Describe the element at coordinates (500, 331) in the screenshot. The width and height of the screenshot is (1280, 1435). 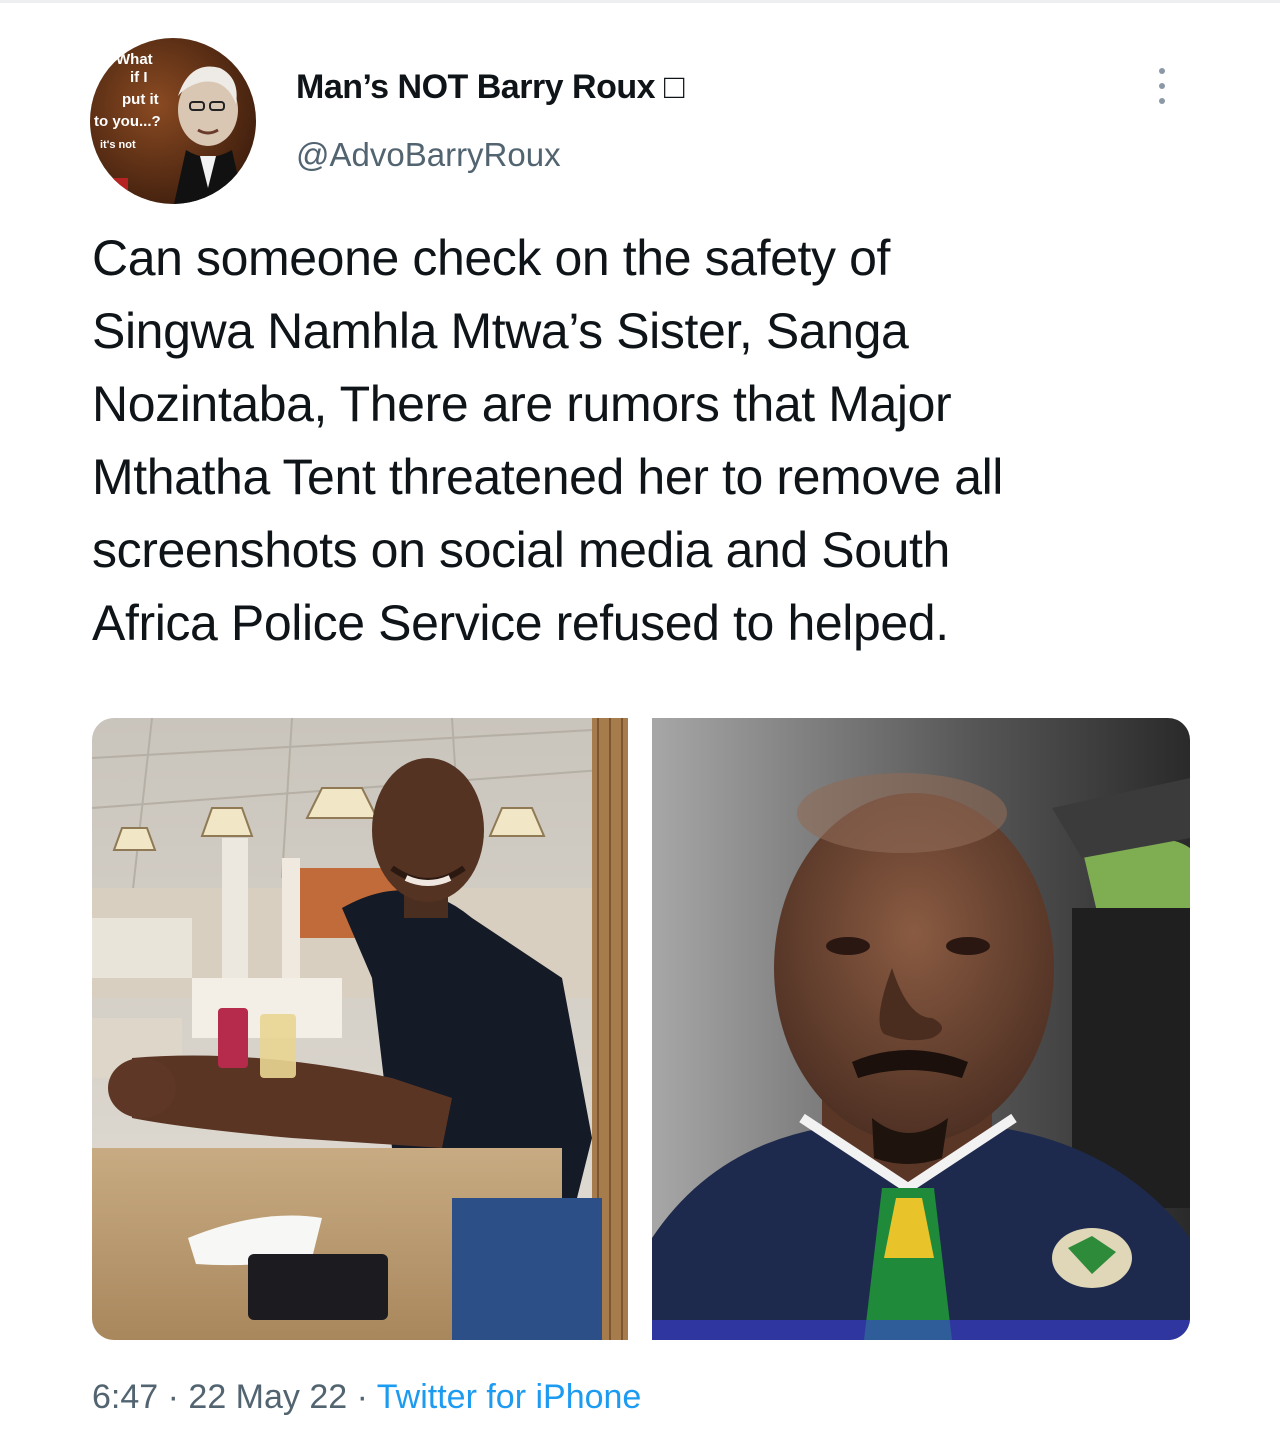
I see `tweet-text-line: Singwa Namhla Mtwa’s Sister, Sanga` at that location.